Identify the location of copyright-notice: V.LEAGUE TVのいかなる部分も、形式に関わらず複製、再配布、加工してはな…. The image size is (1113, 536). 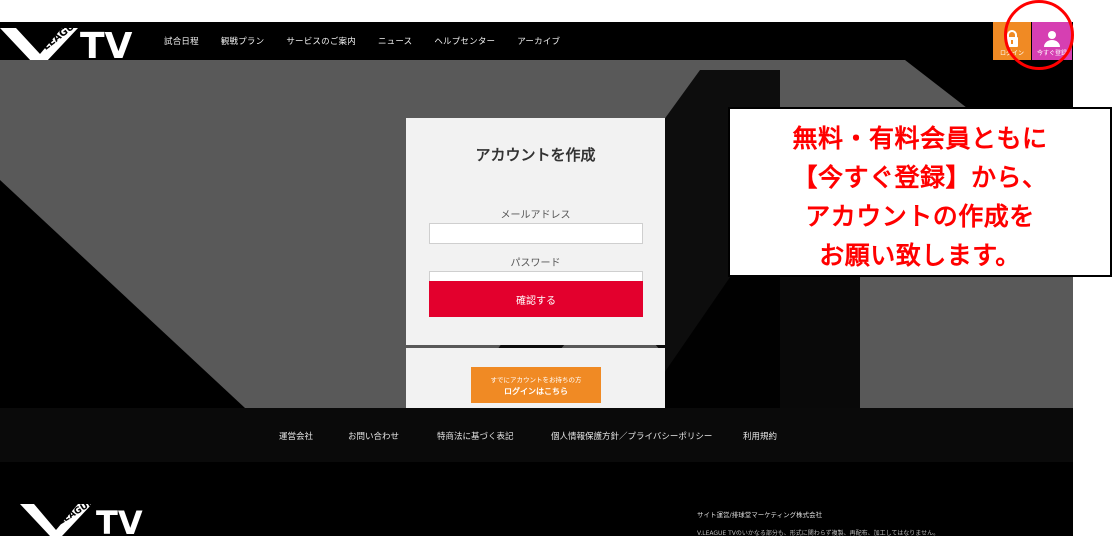
(818, 533).